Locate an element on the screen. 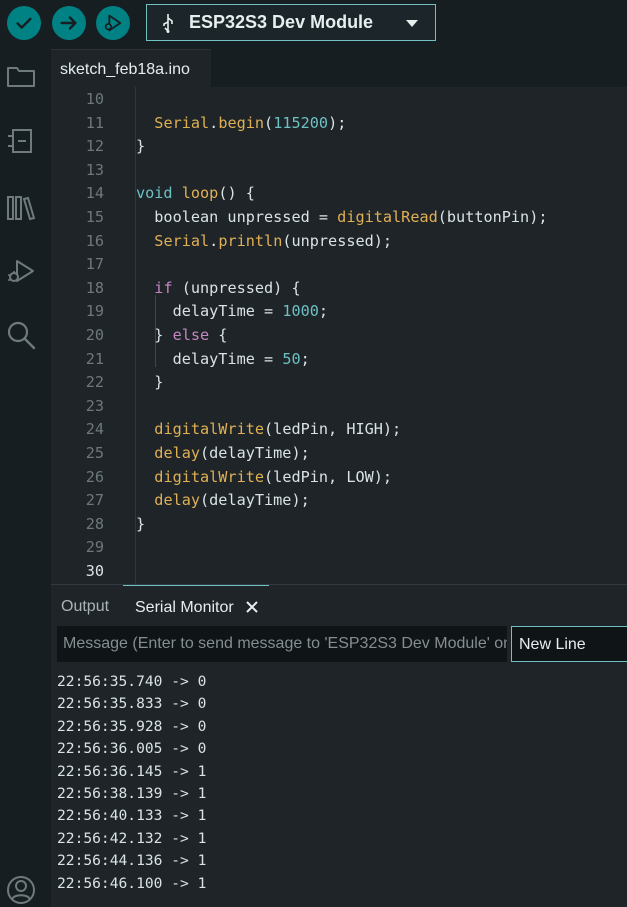  close-icon is located at coordinates (252, 607).